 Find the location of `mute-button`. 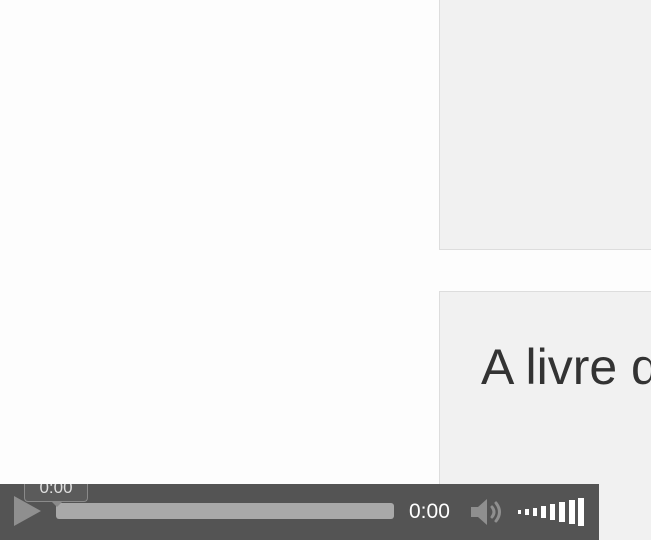

mute-button is located at coordinates (488, 512).